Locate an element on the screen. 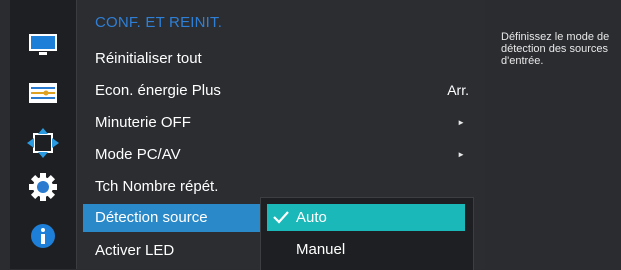 The image size is (621, 270). source-detection-submenu: Auto Manuel is located at coordinates (367, 233).